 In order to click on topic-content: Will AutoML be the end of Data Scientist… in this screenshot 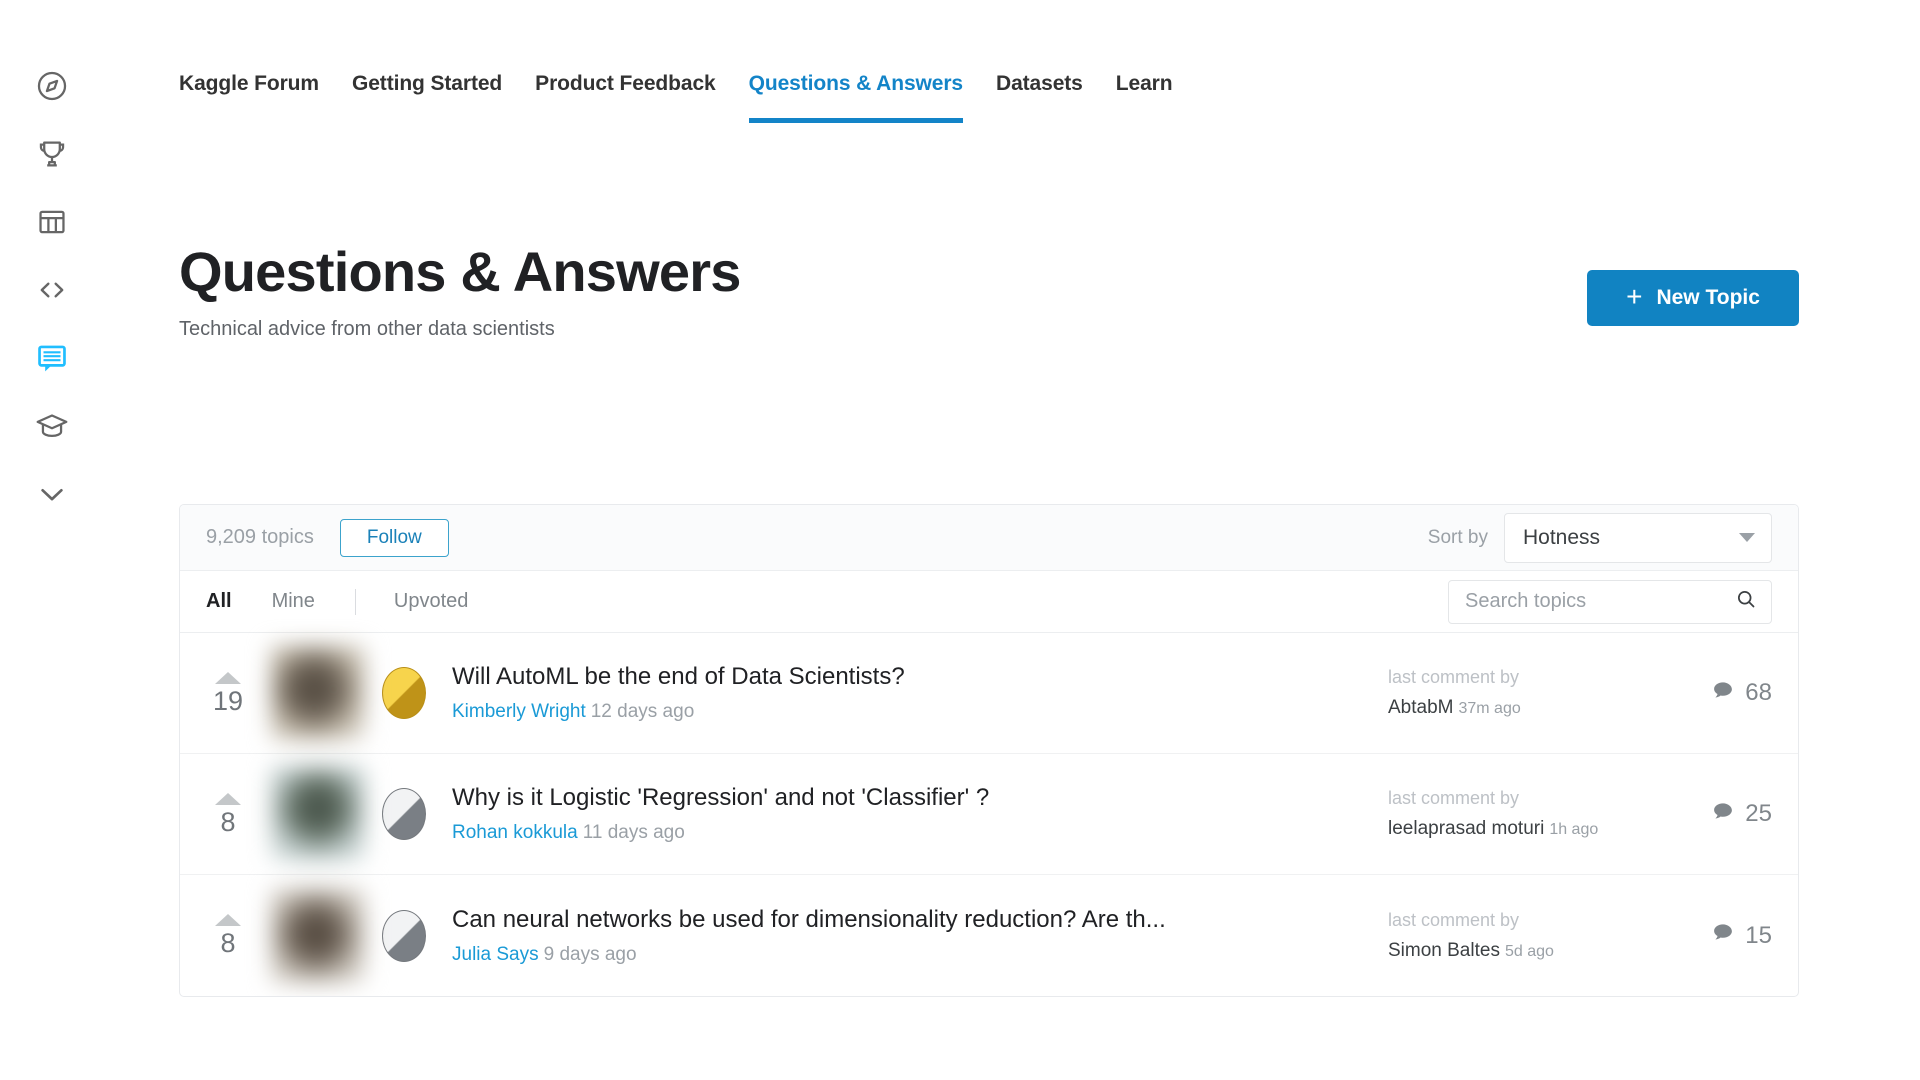, I will do `click(920, 693)`.